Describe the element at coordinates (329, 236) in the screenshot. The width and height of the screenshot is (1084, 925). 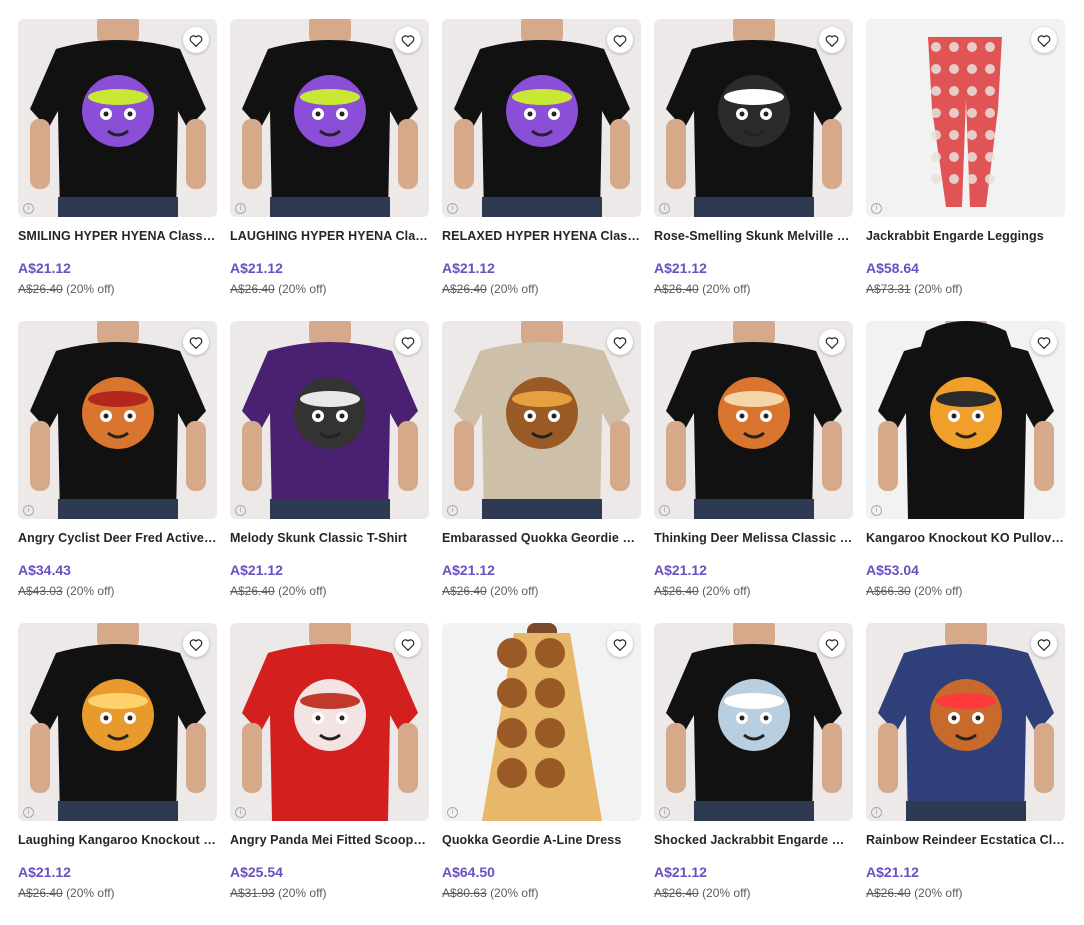
I see `product-title: LAUGHING HYPER HYENA Classic T-Shirt` at that location.